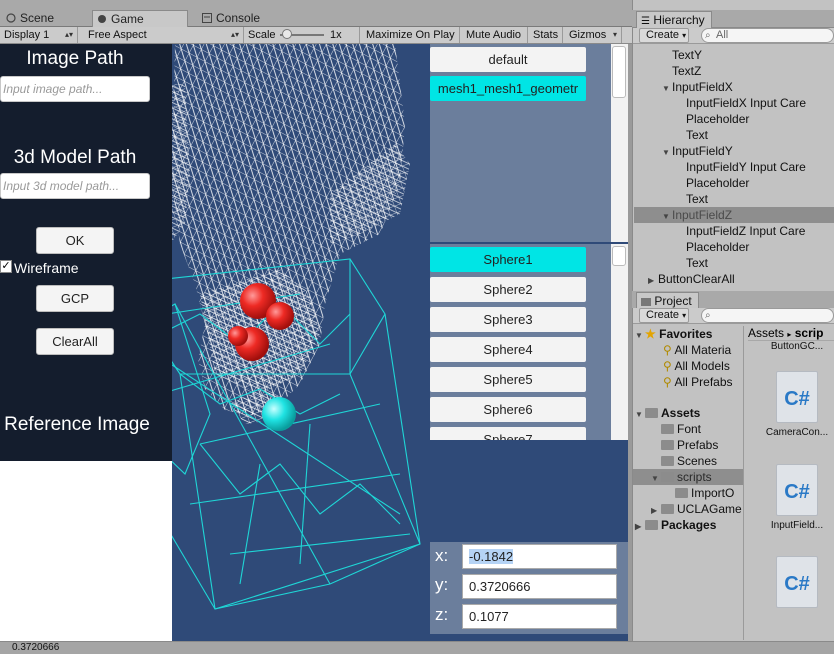 This screenshot has height=654, width=834. What do you see at coordinates (539, 556) in the screenshot?
I see `x-input: -0.1842` at bounding box center [539, 556].